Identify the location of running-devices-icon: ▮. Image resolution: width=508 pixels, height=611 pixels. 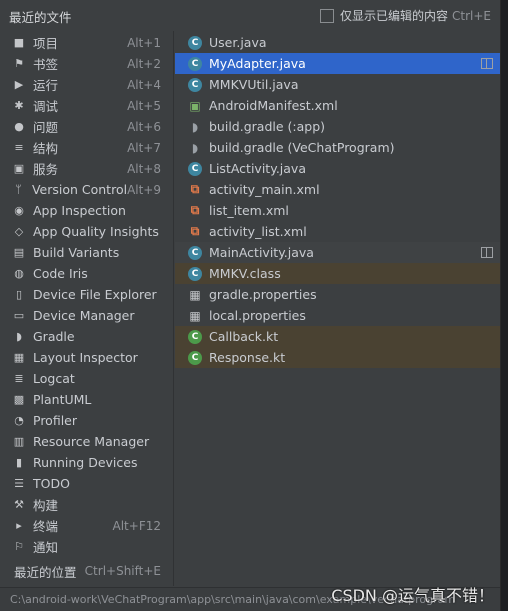
(19, 462).